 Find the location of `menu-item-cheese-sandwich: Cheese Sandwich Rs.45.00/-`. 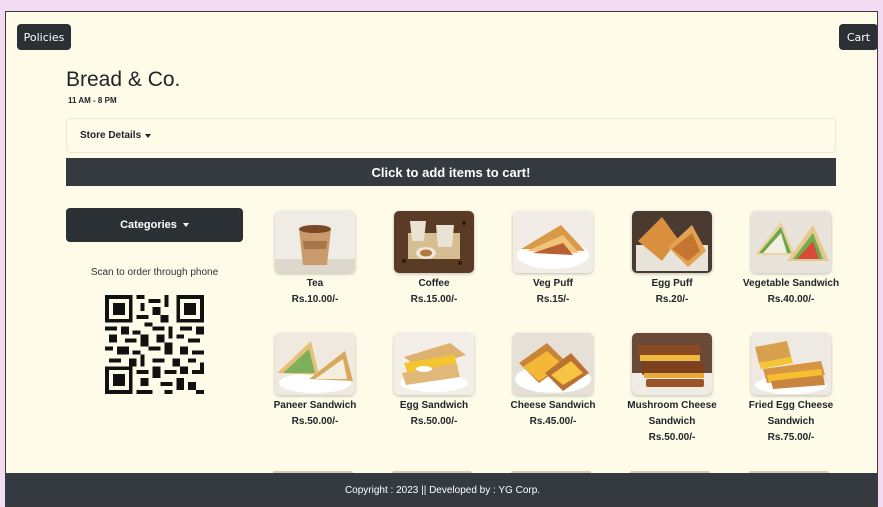

menu-item-cheese-sandwich: Cheese Sandwich Rs.45.00/- is located at coordinates (553, 381).